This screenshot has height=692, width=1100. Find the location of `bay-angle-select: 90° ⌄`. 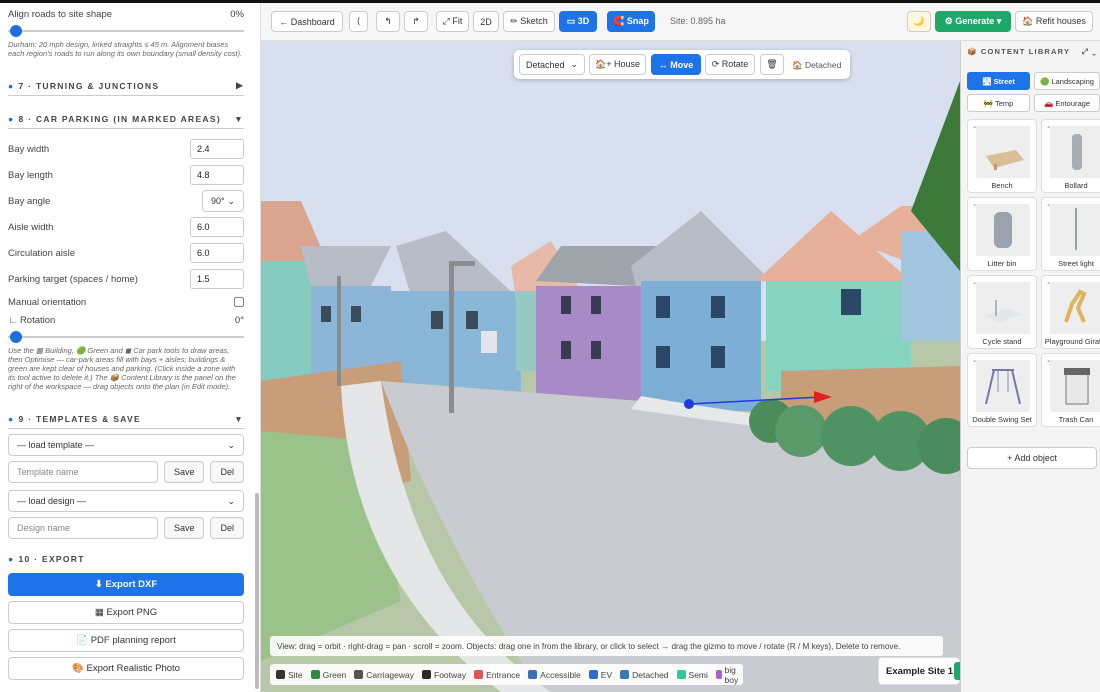

bay-angle-select: 90° ⌄ is located at coordinates (223, 201).